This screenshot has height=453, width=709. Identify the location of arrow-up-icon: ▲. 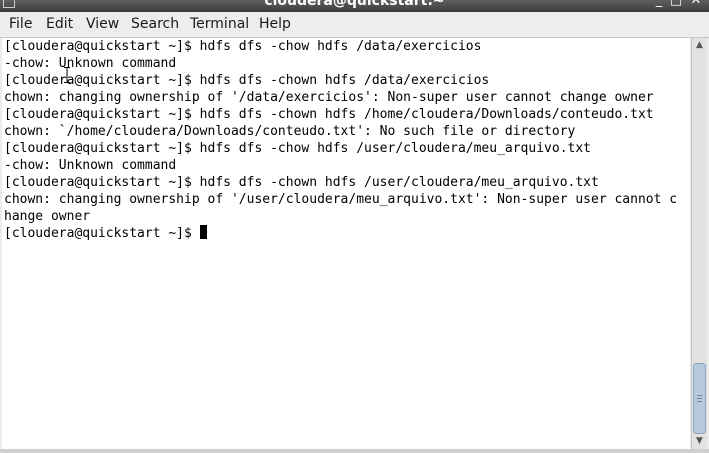
(699, 45).